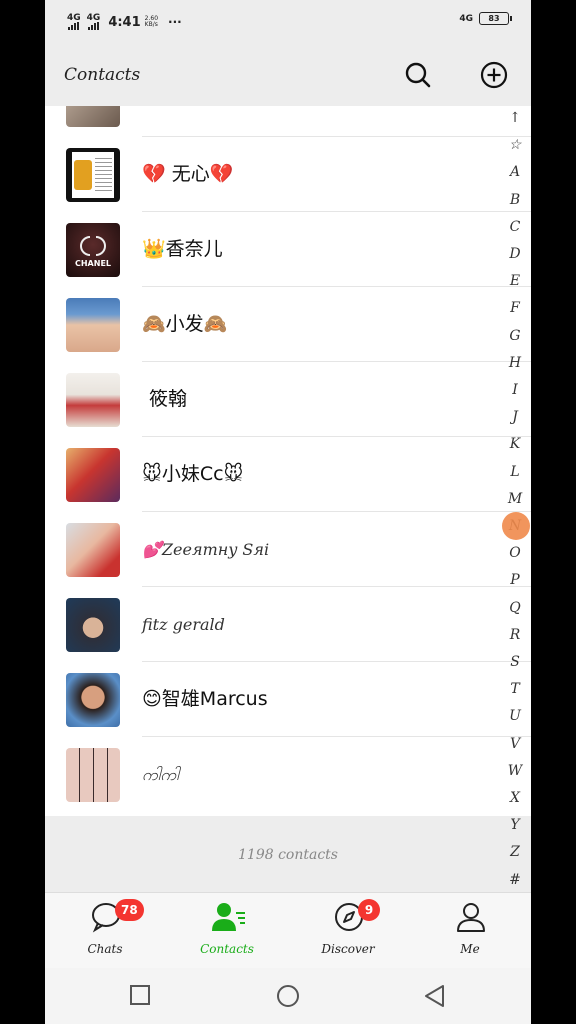 Image resolution: width=576 pixels, height=1024 pixels. I want to click on clock: 4:41, so click(124, 22).